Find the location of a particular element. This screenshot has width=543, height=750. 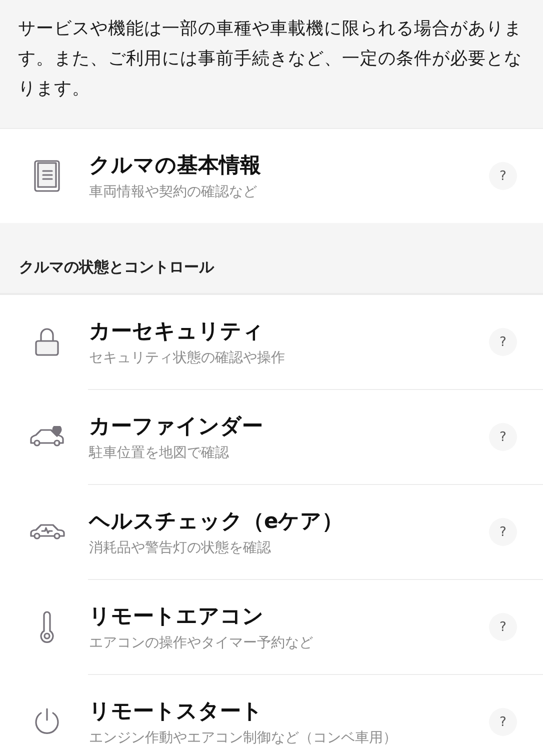

item-description: 車両情報や契約の確認など is located at coordinates (173, 192).